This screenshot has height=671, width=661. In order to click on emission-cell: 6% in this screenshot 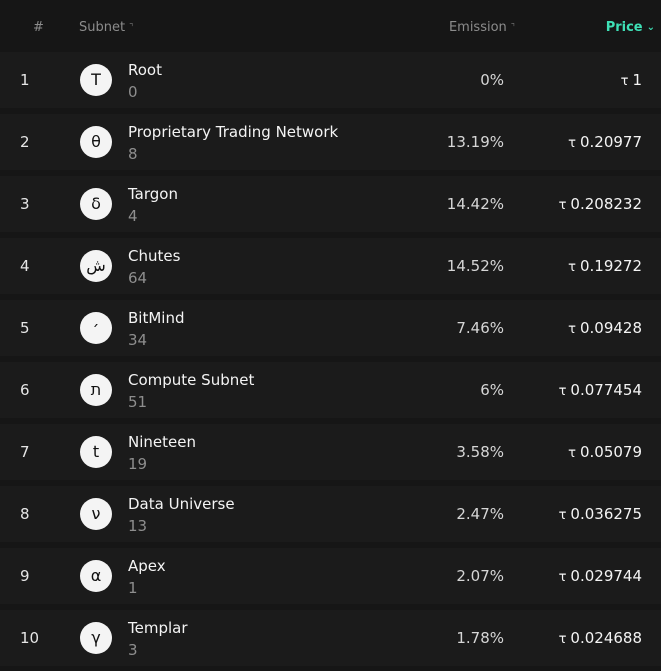, I will do `click(492, 390)`.